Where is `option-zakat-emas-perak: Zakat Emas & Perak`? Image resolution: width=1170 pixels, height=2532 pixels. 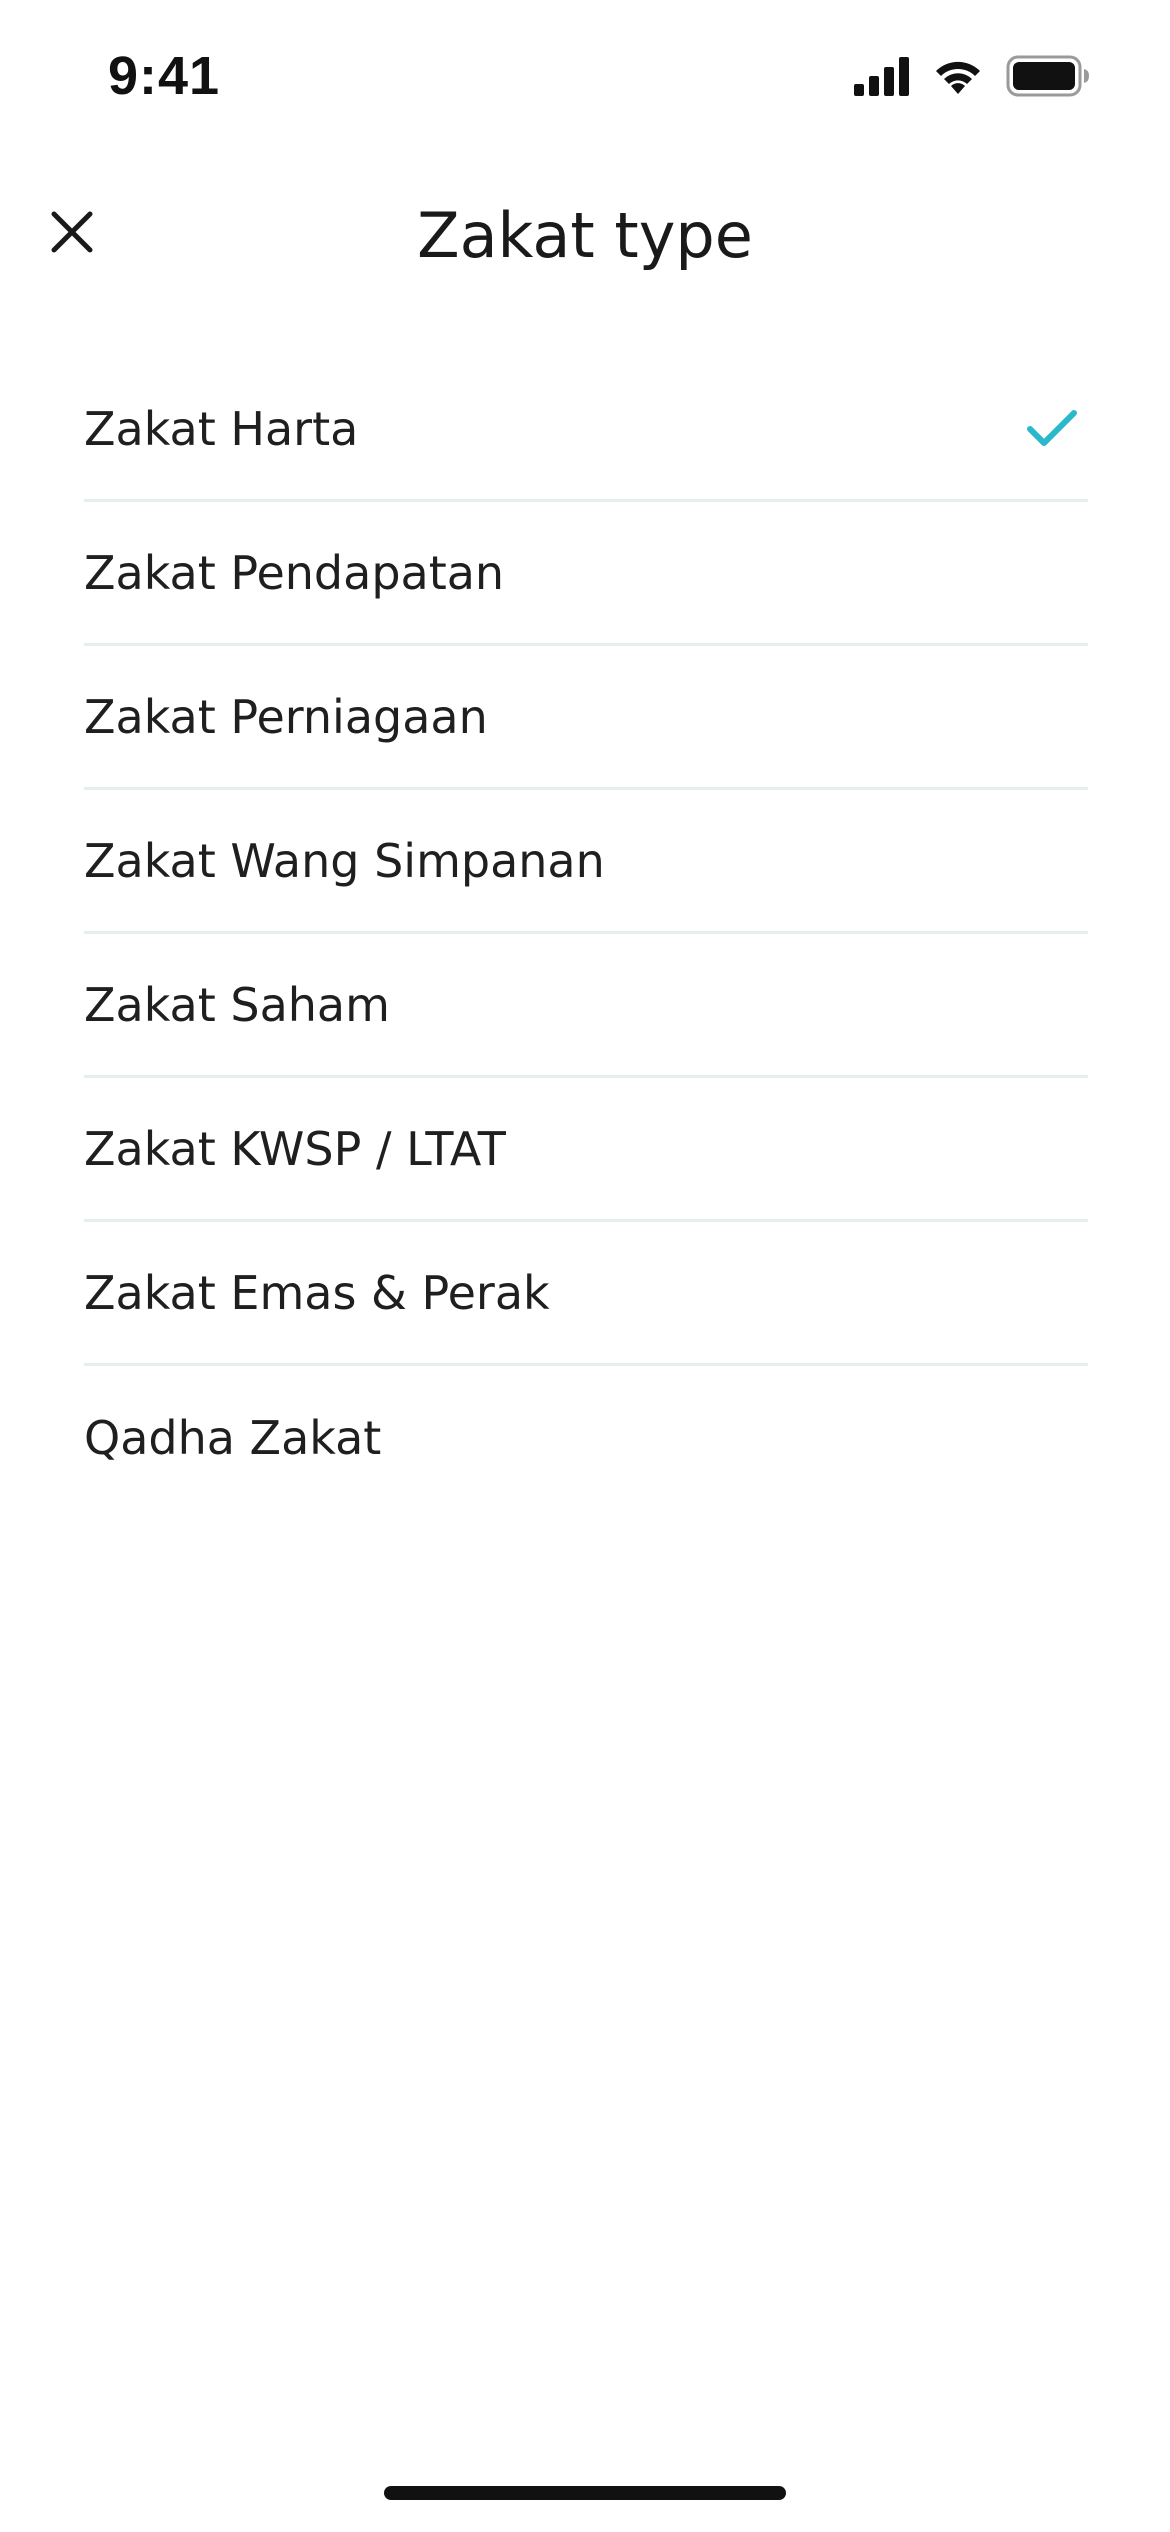 option-zakat-emas-perak: Zakat Emas & Perak is located at coordinates (586, 1294).